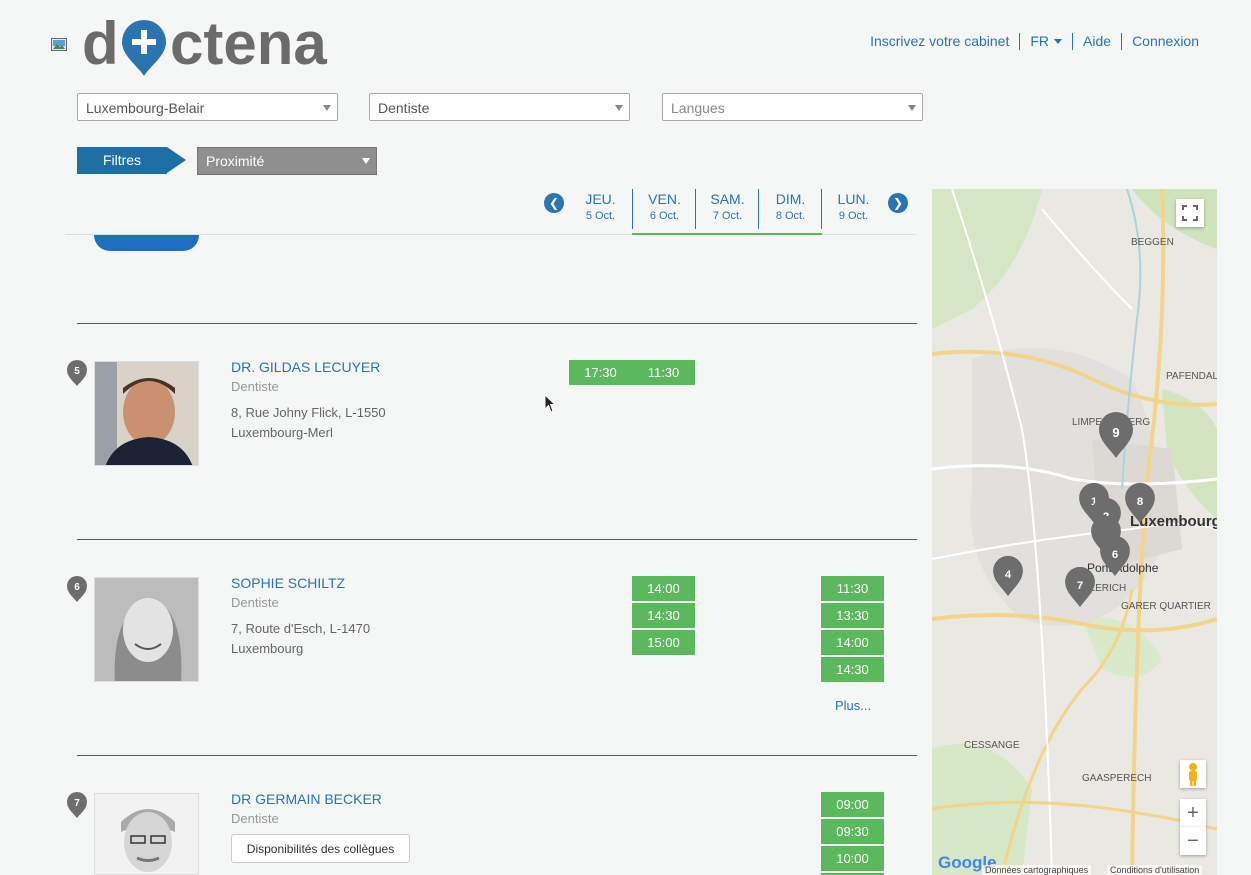  Describe the element at coordinates (898, 203) in the screenshot. I see `next-days-button: ❯` at that location.